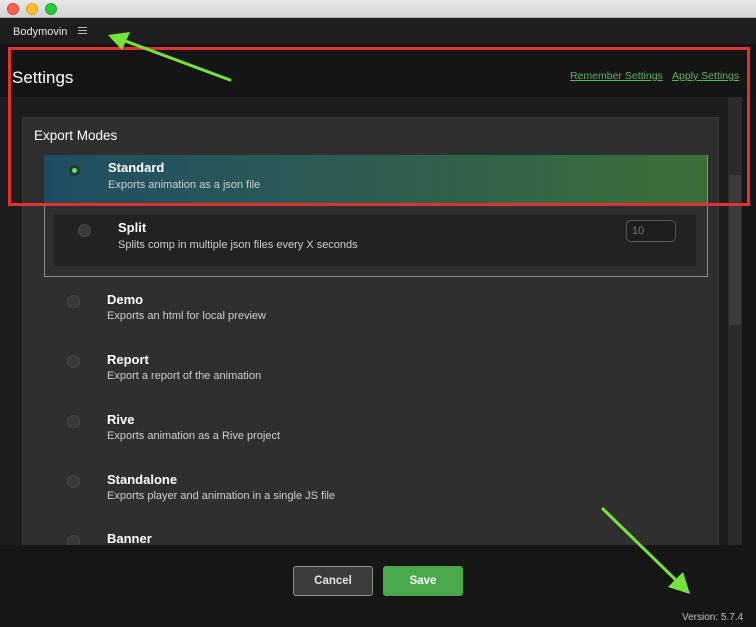 The image size is (756, 627). What do you see at coordinates (51, 9) in the screenshot?
I see `zoom-window-button` at bounding box center [51, 9].